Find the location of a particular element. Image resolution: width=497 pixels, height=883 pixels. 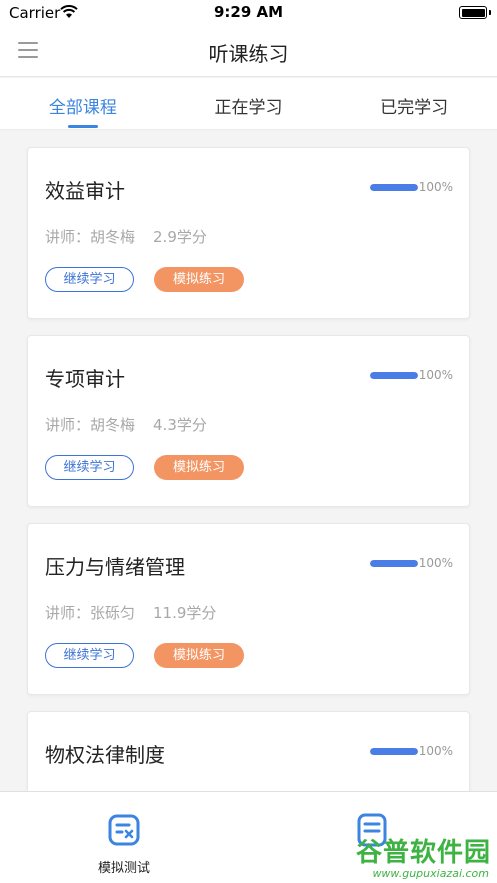

credits-label: 2.9学分 is located at coordinates (180, 237).